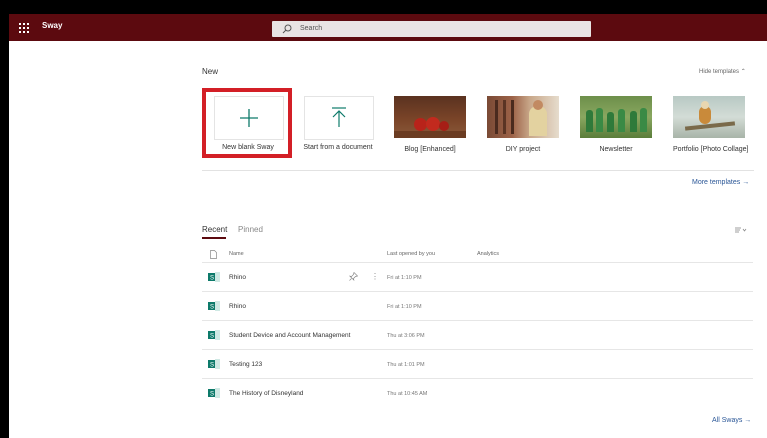 This screenshot has height=438, width=767. What do you see at coordinates (214, 238) in the screenshot?
I see `active-tab-indicator` at bounding box center [214, 238].